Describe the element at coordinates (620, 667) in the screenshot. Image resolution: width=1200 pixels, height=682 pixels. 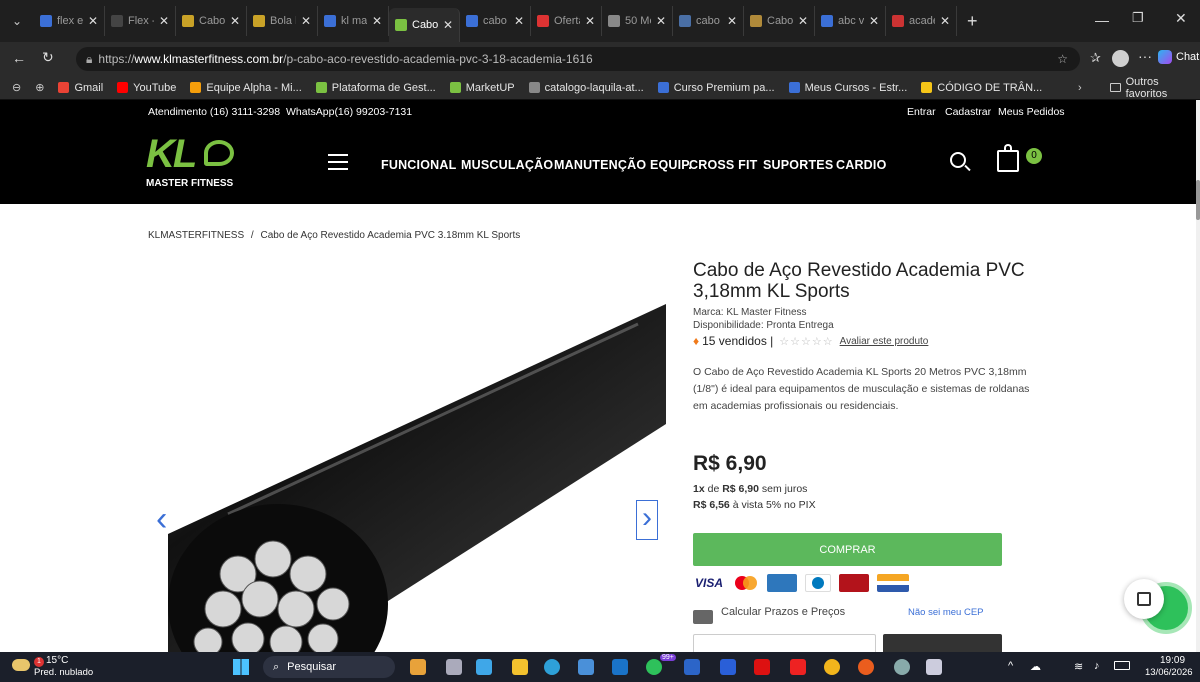
I see `taskbar-outlook-icon` at that location.